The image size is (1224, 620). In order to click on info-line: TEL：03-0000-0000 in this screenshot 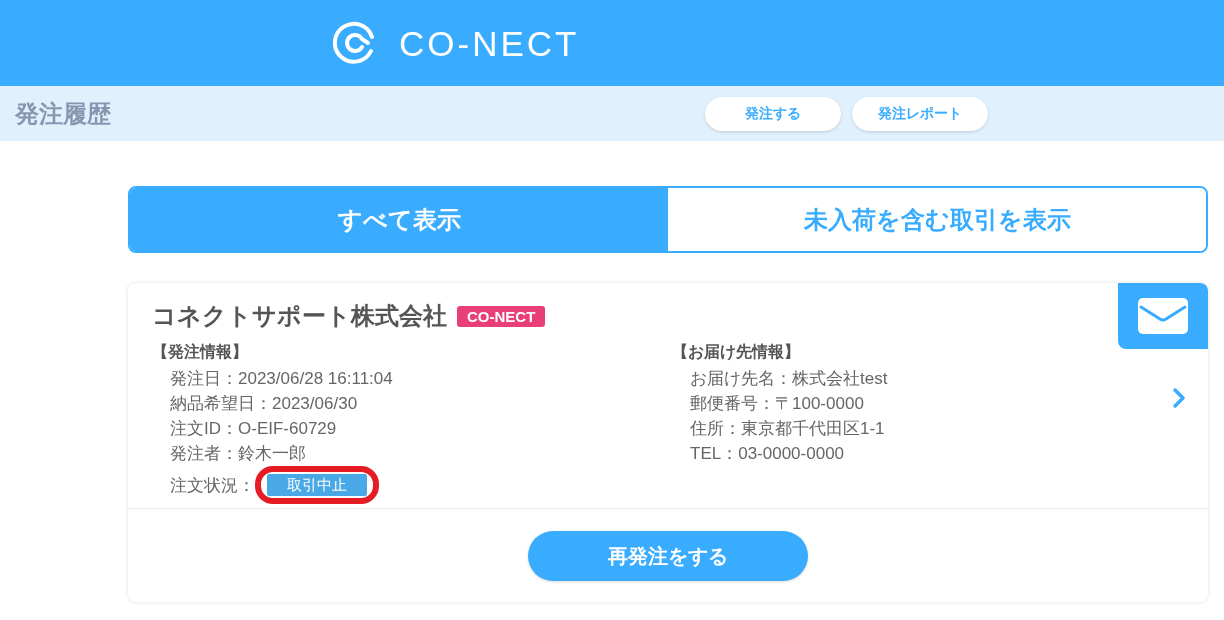, I will do `click(767, 454)`.